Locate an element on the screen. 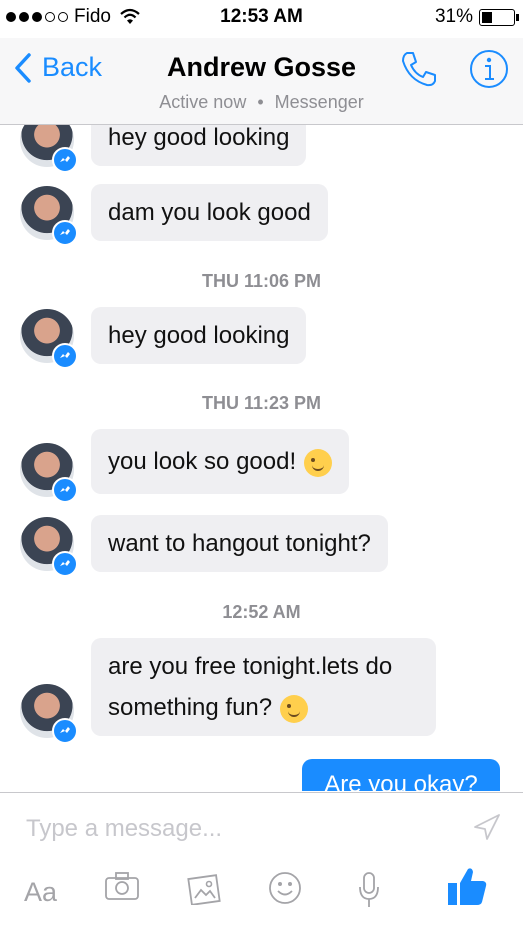 Image resolution: width=523 pixels, height=929 pixels. message-text: something fun? is located at coordinates (190, 707).